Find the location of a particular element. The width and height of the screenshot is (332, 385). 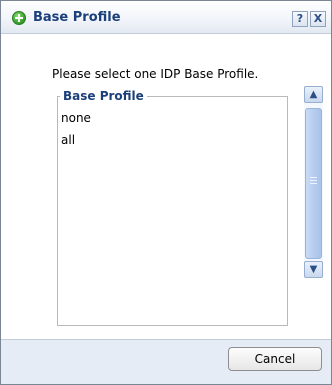

profile-list: none all is located at coordinates (76, 132).